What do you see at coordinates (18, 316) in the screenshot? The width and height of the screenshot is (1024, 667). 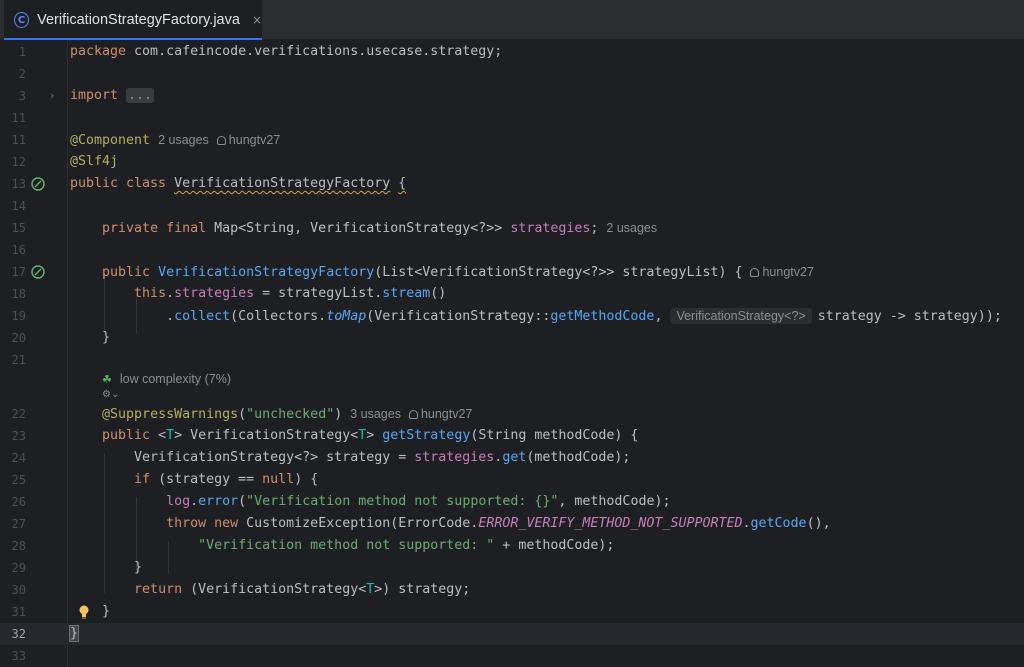 I see `line-number: 19` at bounding box center [18, 316].